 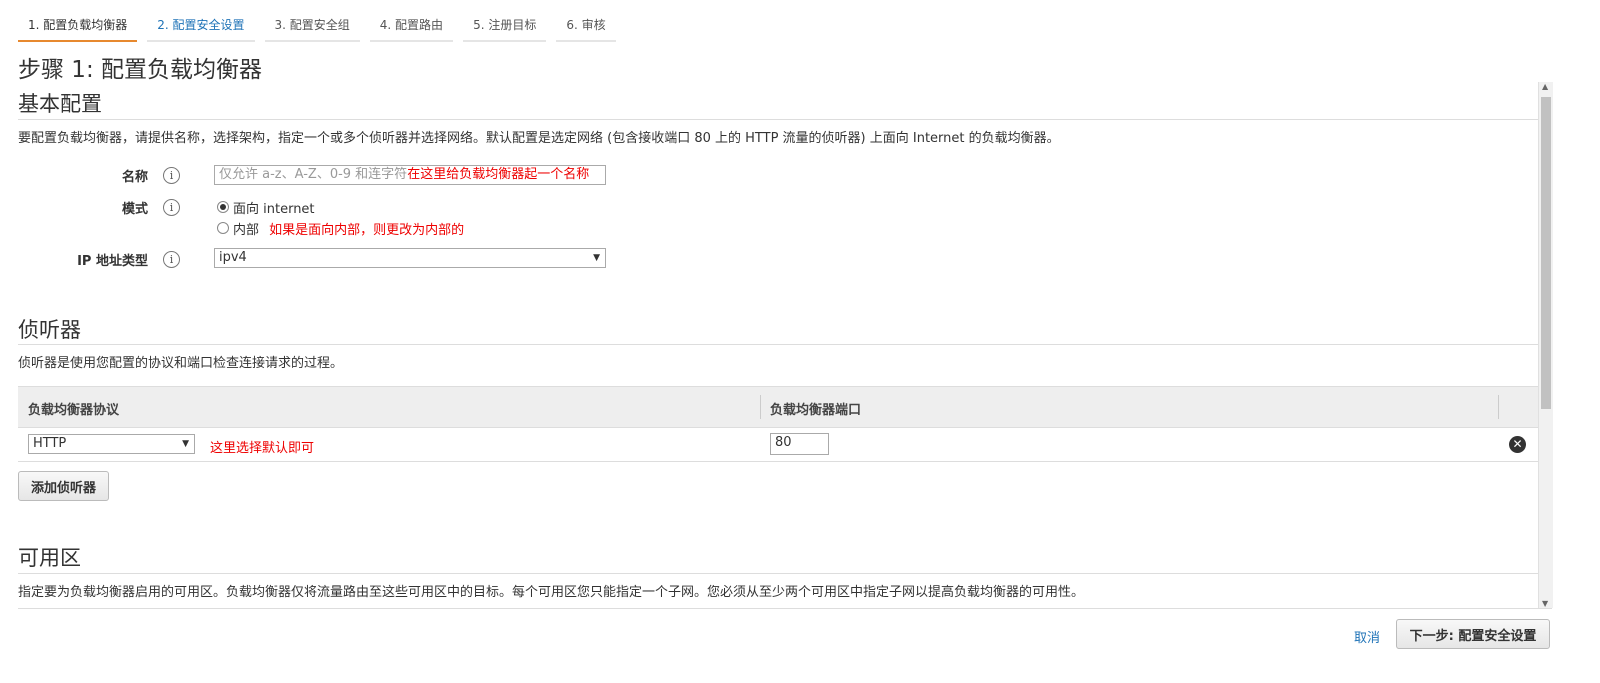 What do you see at coordinates (367, 230) in the screenshot?
I see `scheme-annotation: 如果是面向内部，则更改为内部的` at bounding box center [367, 230].